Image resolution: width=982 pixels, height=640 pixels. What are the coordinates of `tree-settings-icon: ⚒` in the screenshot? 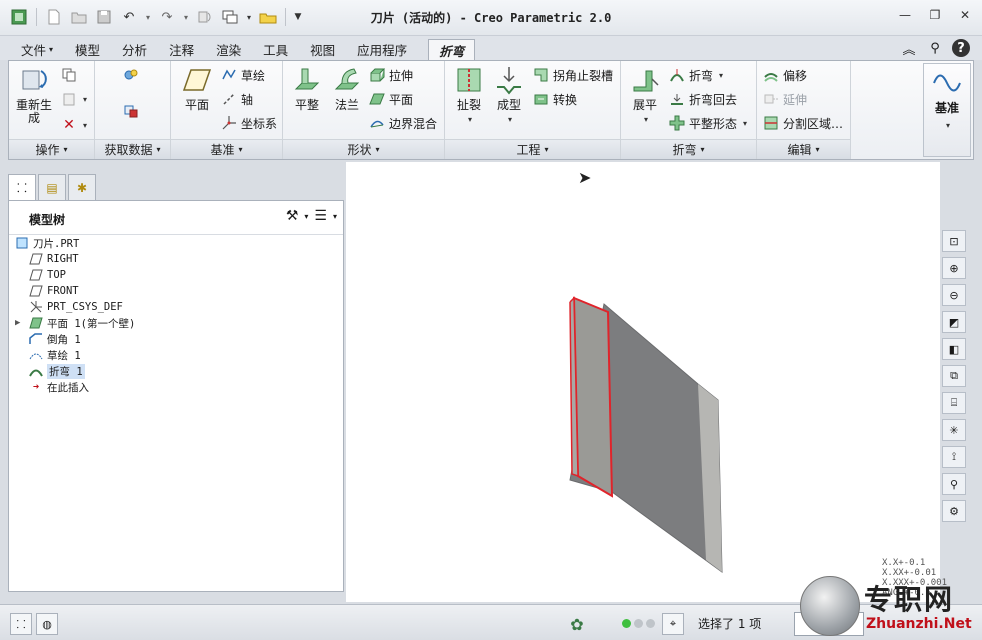 It's located at (292, 216).